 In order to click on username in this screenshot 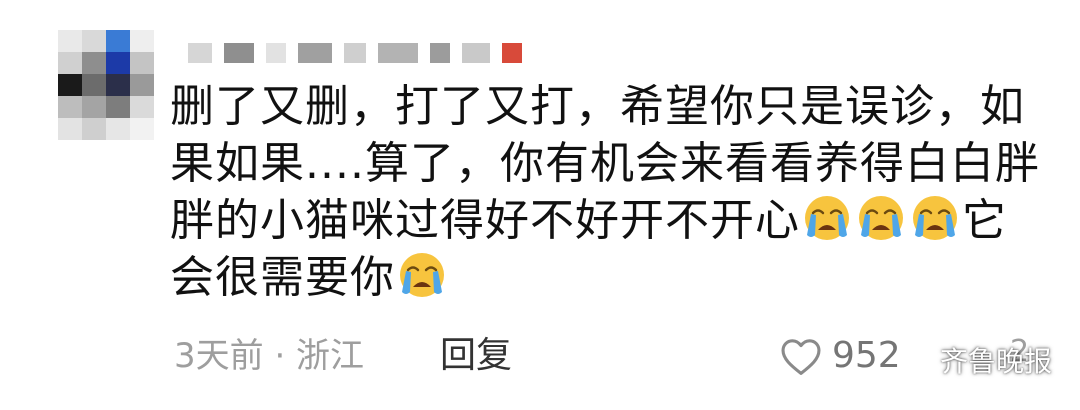, I will do `click(355, 53)`.